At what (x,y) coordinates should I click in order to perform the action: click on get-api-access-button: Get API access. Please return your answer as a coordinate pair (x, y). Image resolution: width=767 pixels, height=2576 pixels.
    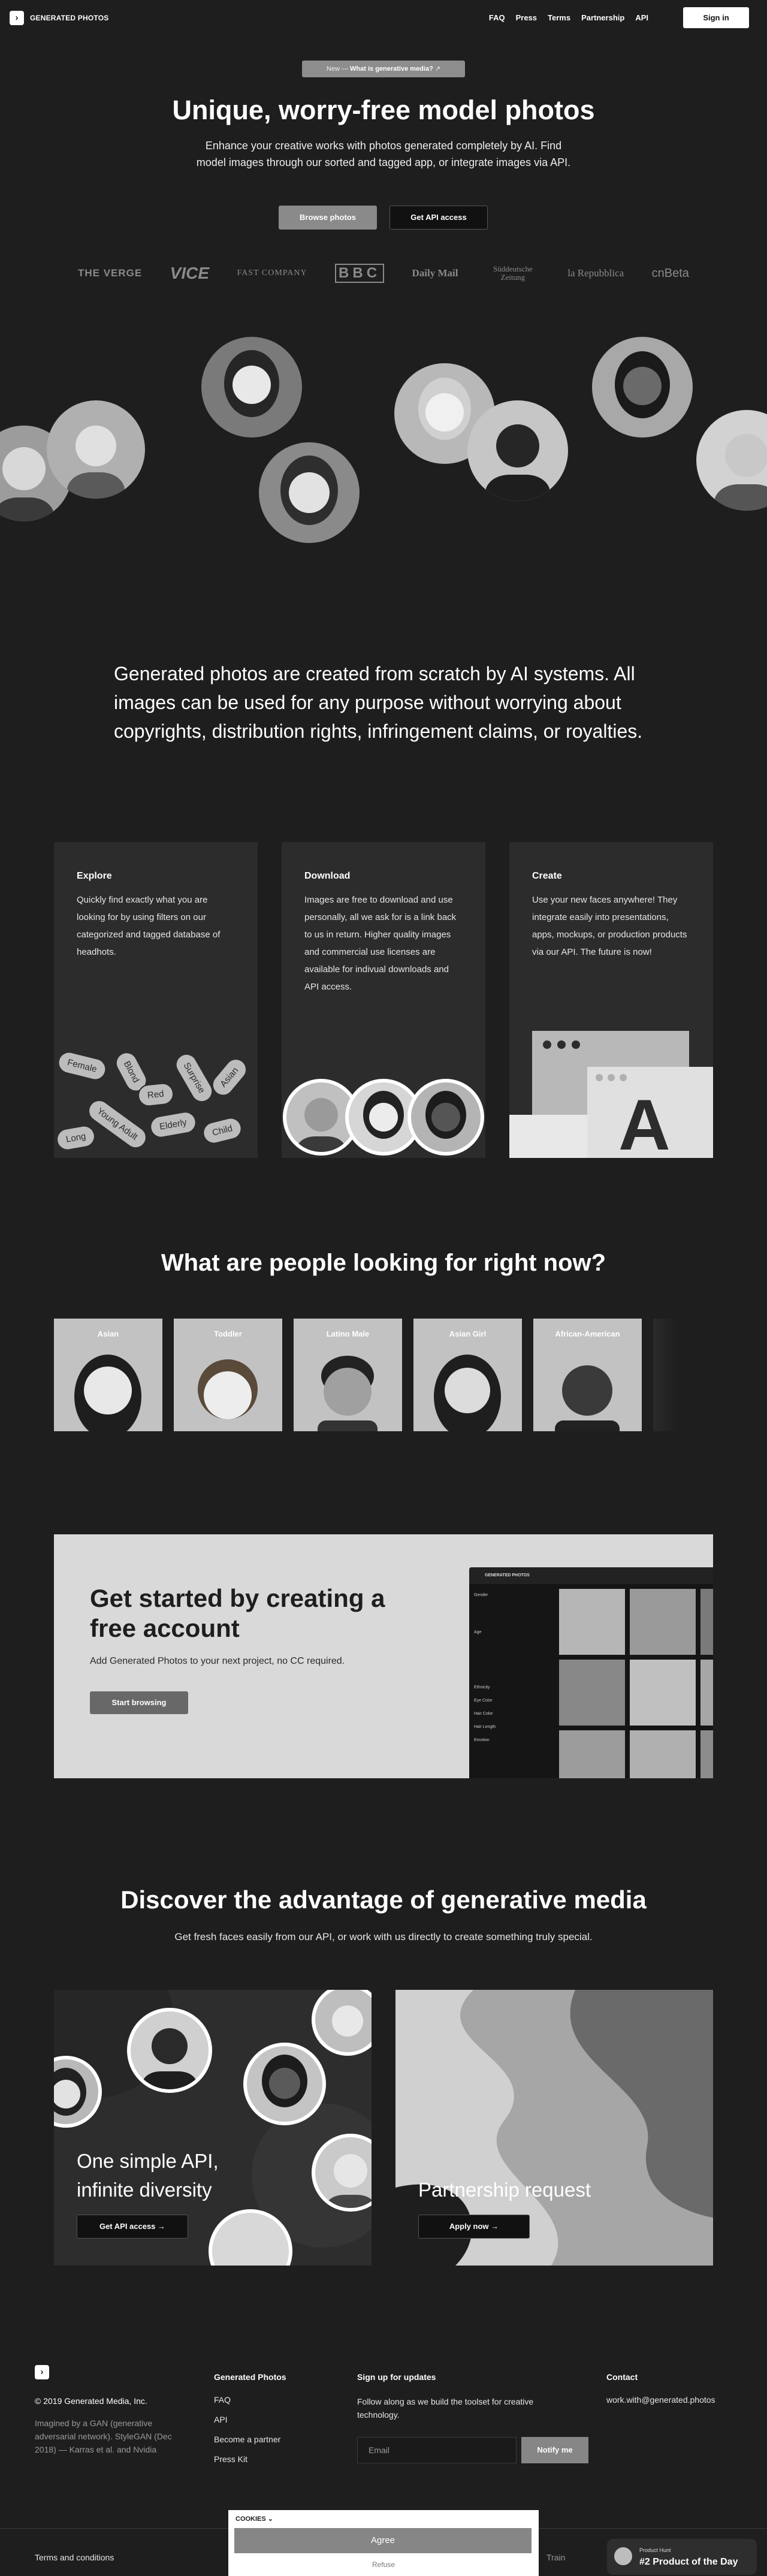
    Looking at the image, I should click on (439, 218).